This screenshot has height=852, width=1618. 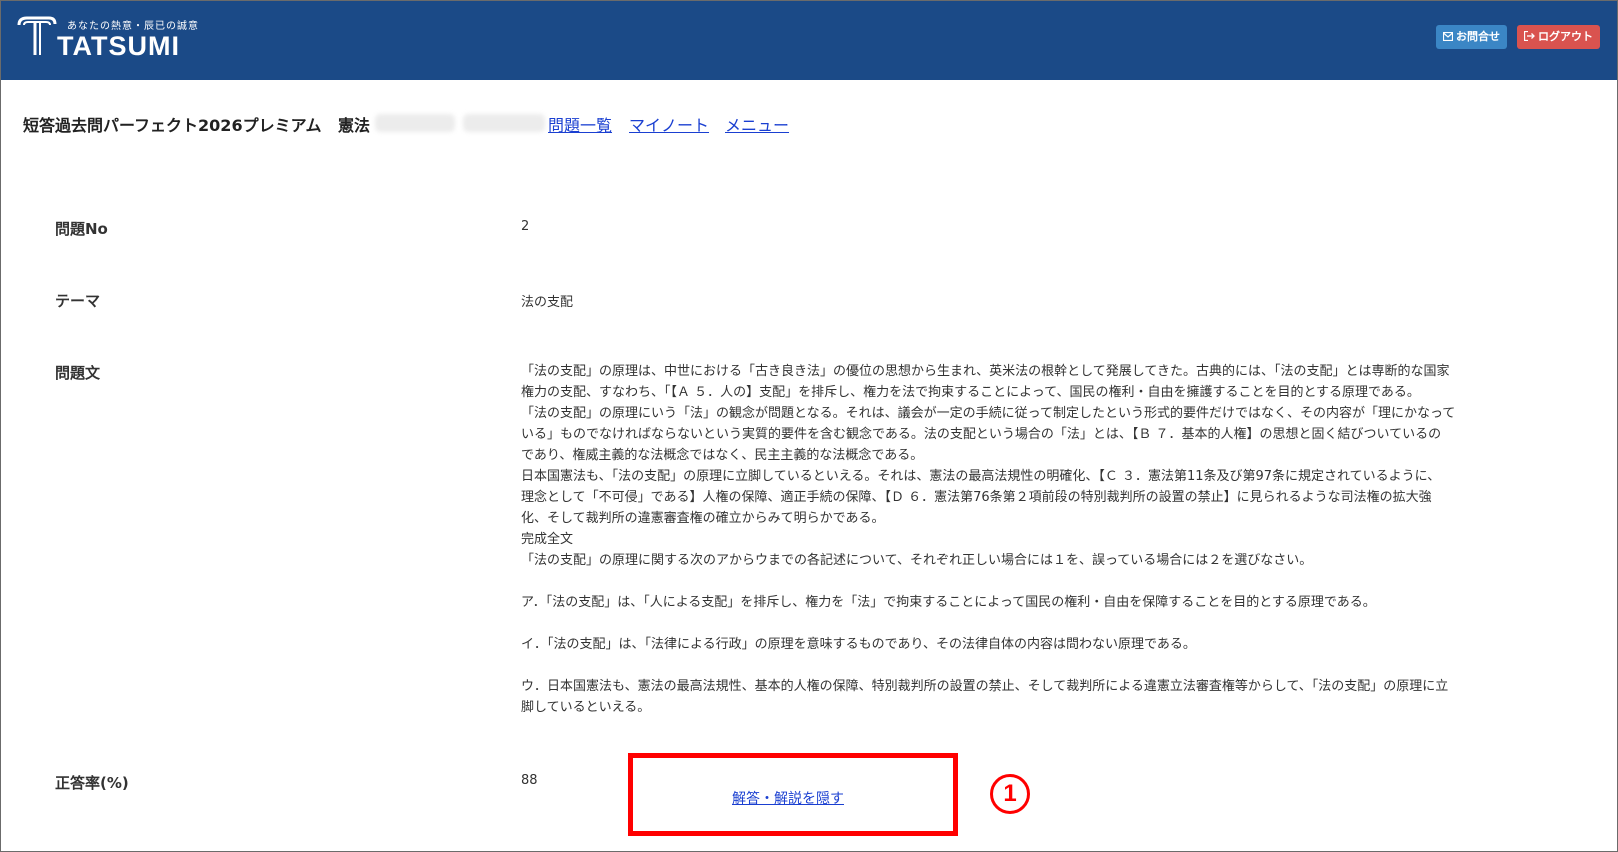 What do you see at coordinates (703, 518) in the screenshot?
I see `question-line: 化、そして裁判所の違憲審査権の確立からみて明らかである。` at bounding box center [703, 518].